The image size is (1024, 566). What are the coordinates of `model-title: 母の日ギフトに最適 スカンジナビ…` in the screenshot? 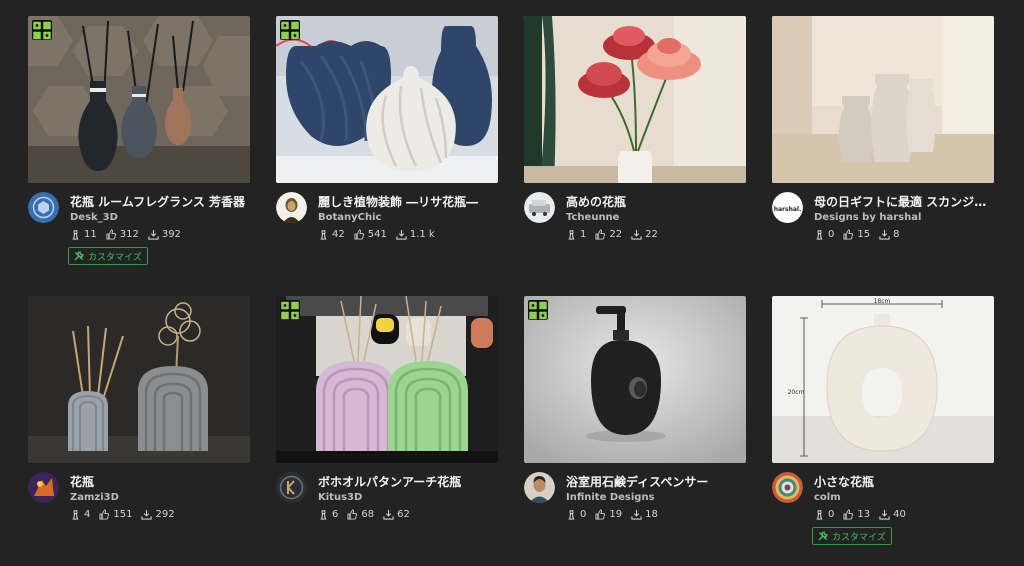 It's located at (904, 201).